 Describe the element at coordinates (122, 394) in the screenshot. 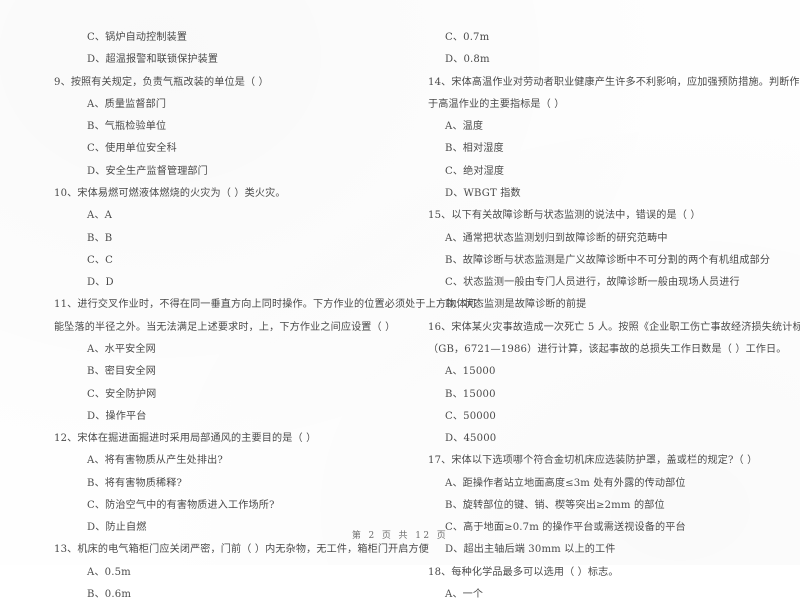

I see `option-c: C、安全防护网` at that location.